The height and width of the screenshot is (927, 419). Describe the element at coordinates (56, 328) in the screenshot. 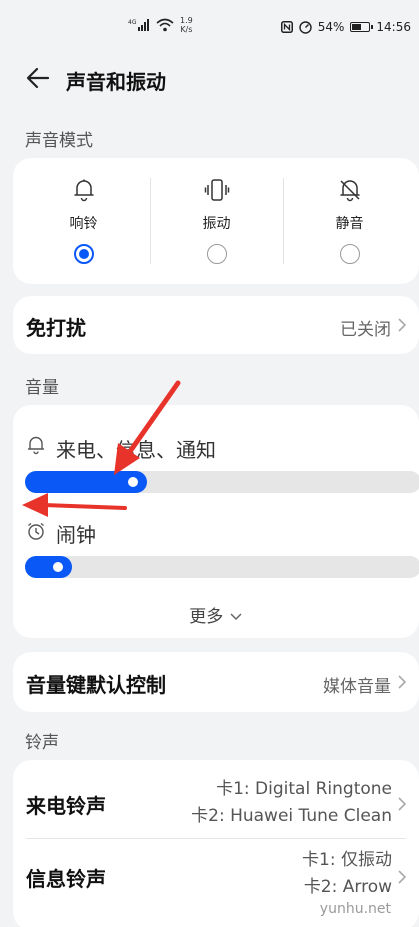

I see `dnd-title: 免打扰` at that location.